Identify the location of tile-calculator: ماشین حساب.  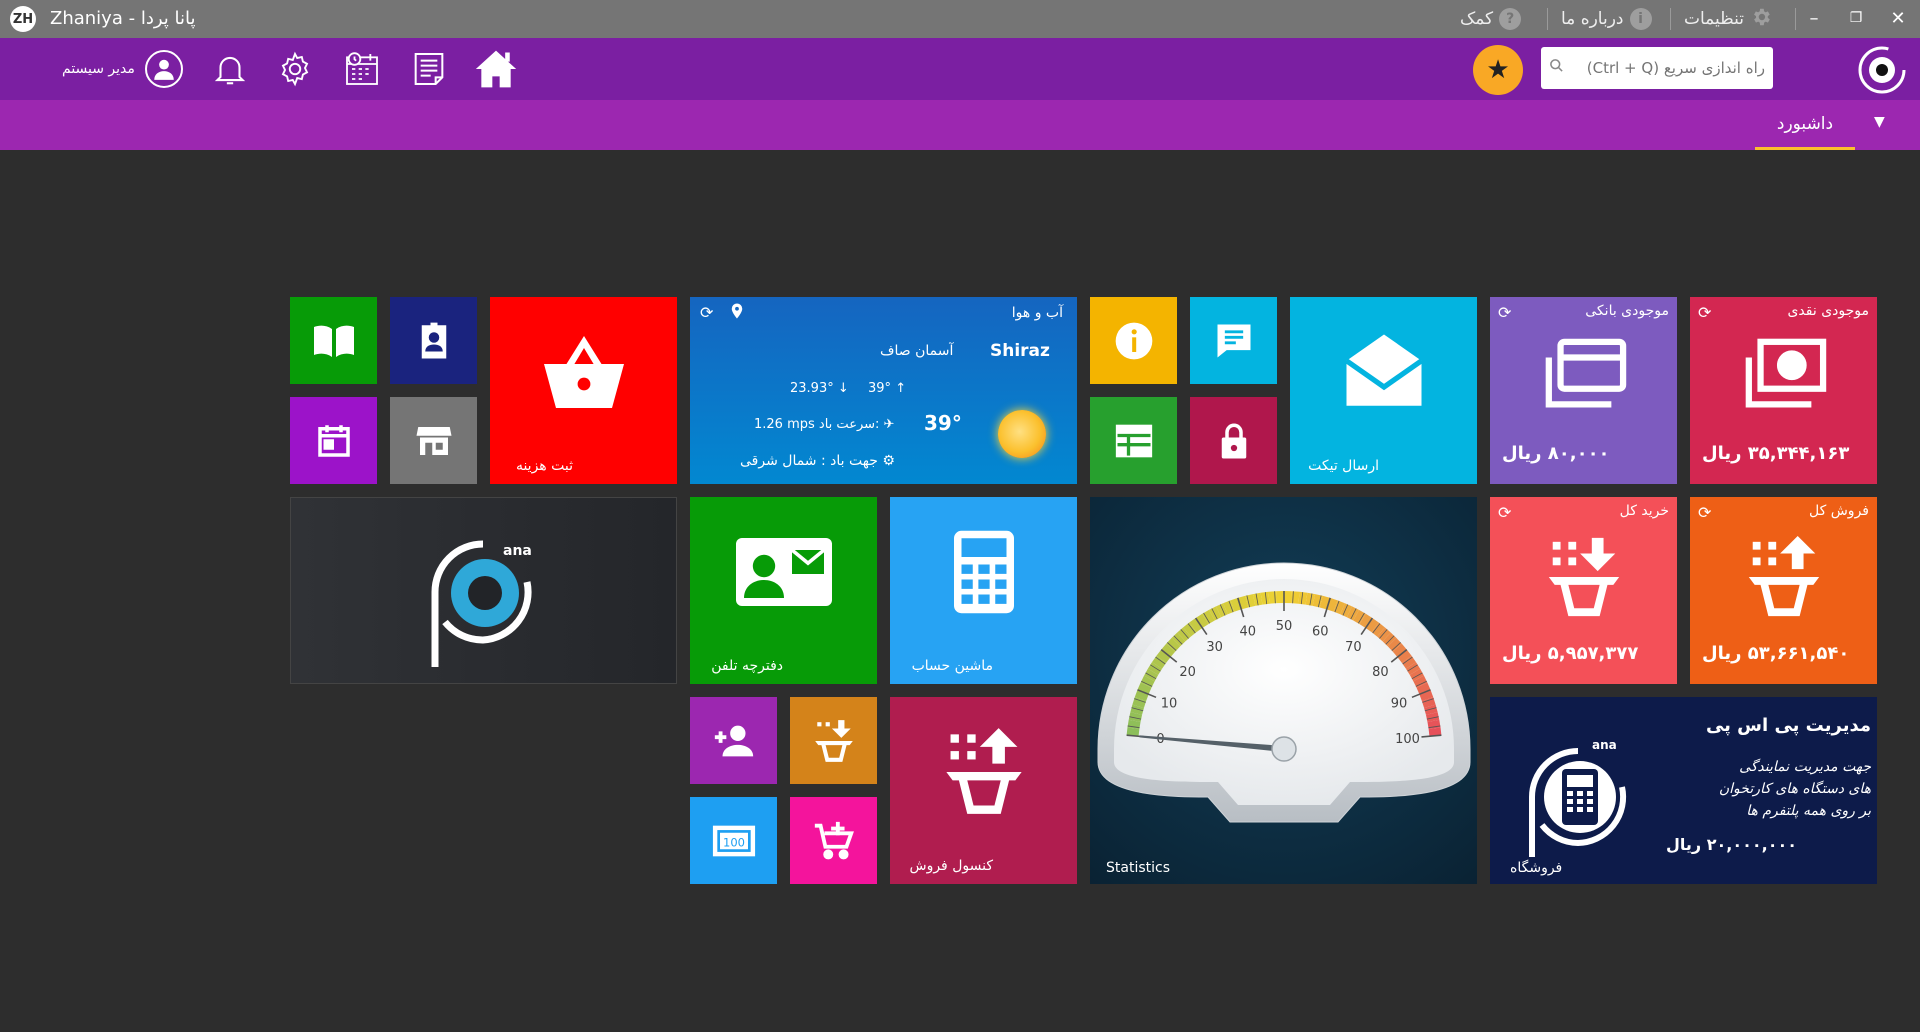
(983, 590).